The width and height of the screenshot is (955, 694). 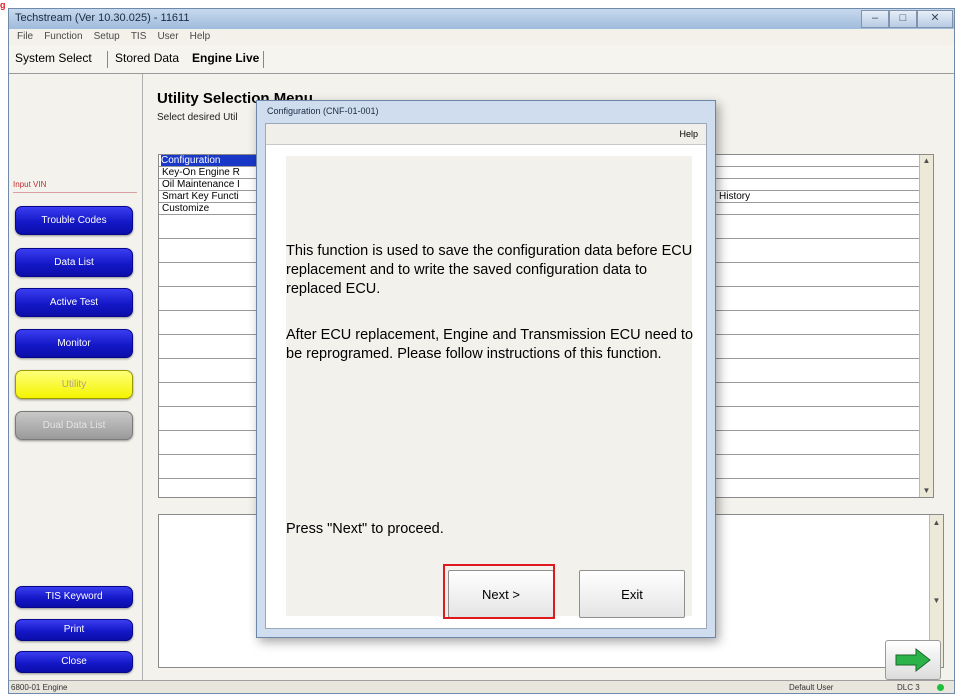 What do you see at coordinates (74, 597) in the screenshot?
I see `tis-keyword-button: TIS Keyword` at bounding box center [74, 597].